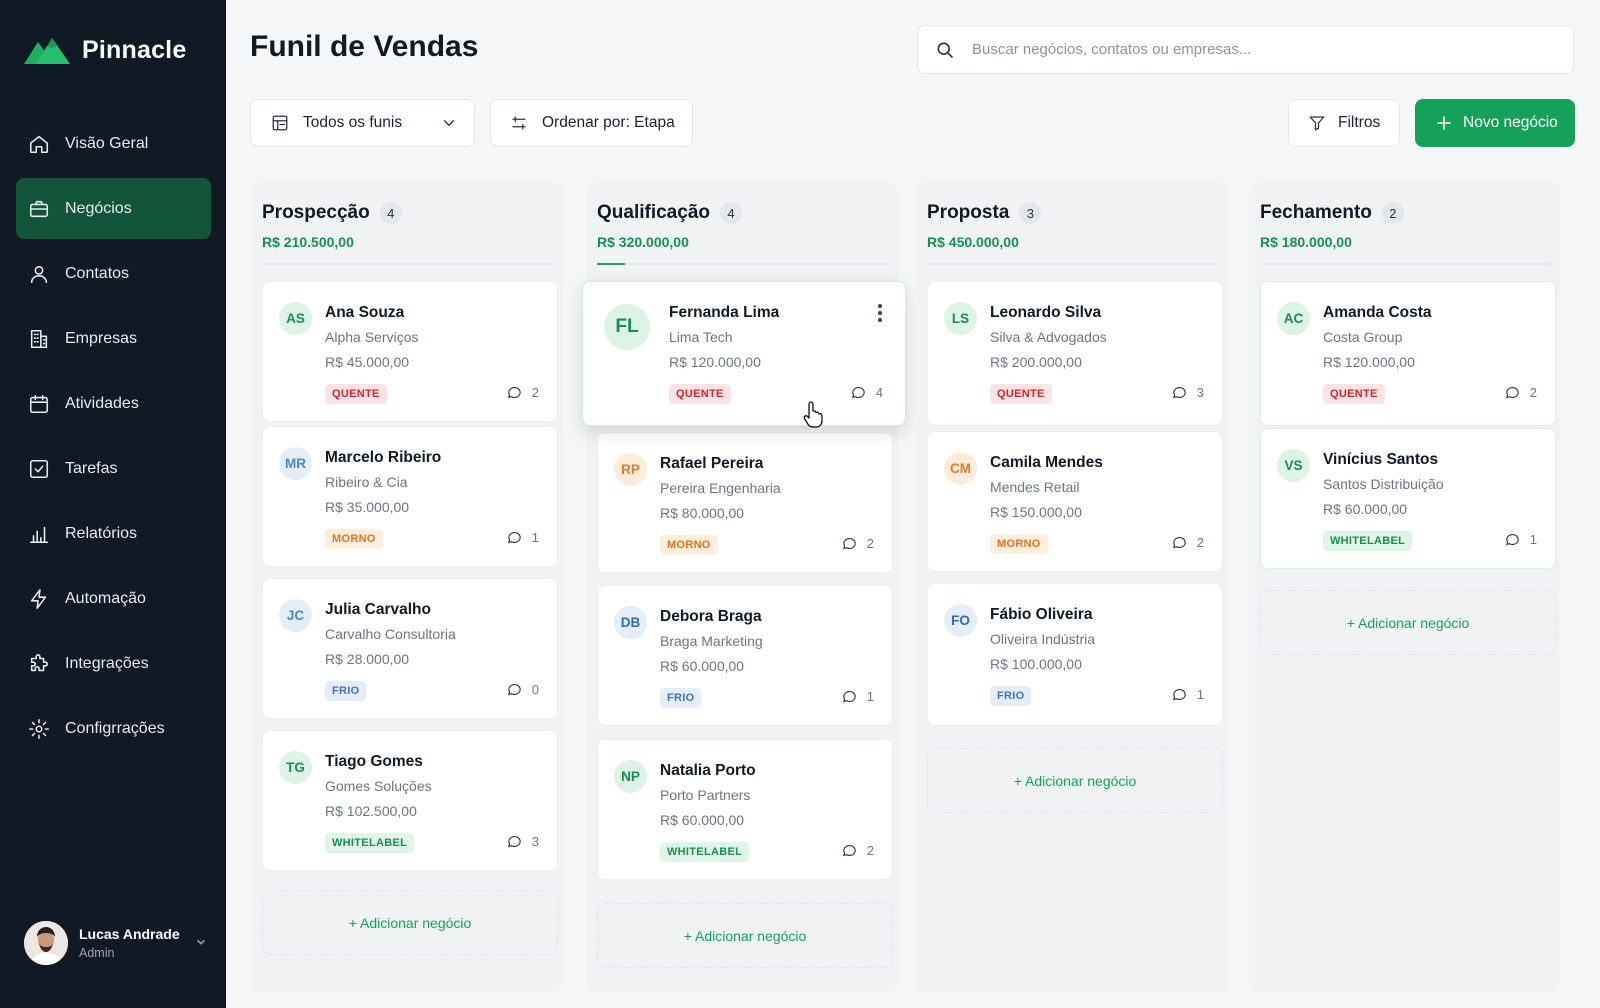 The width and height of the screenshot is (1600, 1008). I want to click on avatar: JC, so click(295, 615).